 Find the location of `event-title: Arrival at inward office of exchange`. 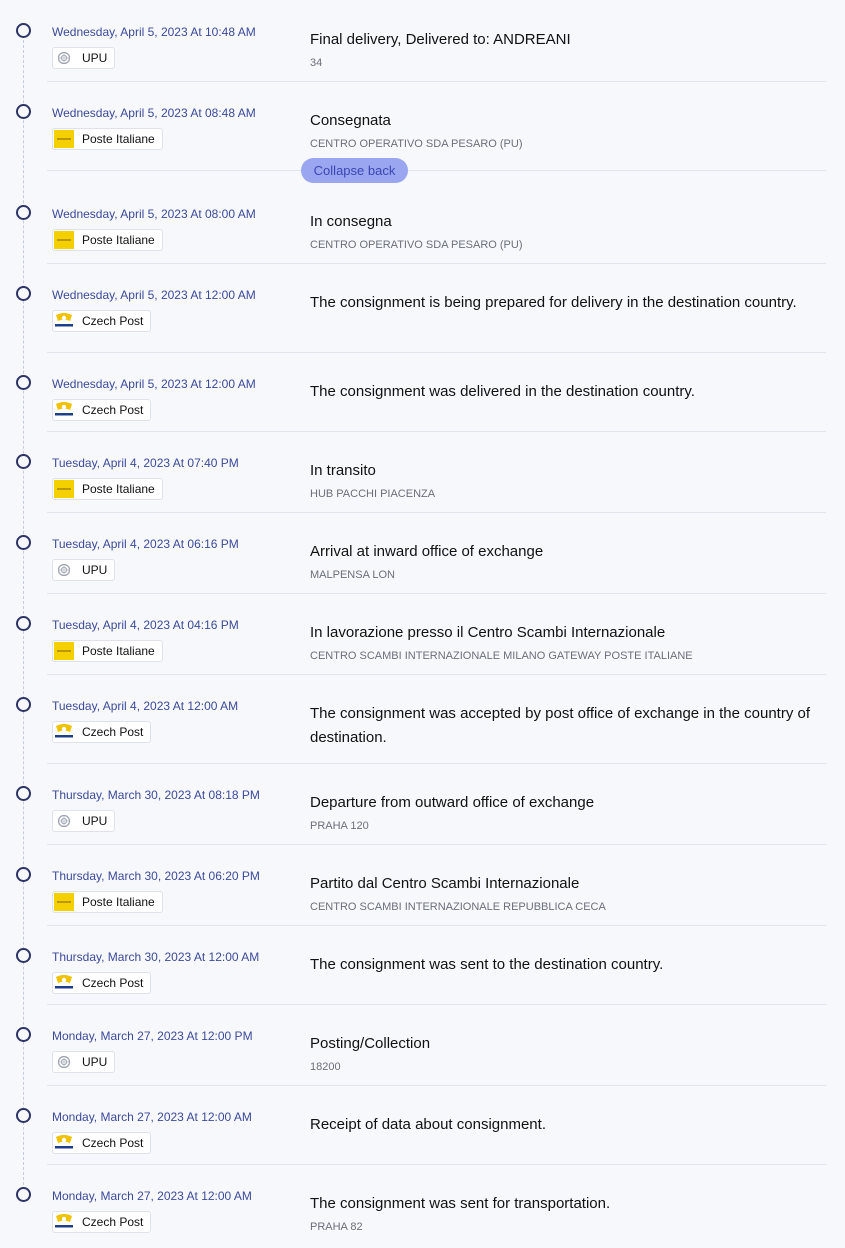

event-title: Arrival at inward office of exchange is located at coordinates (427, 551).